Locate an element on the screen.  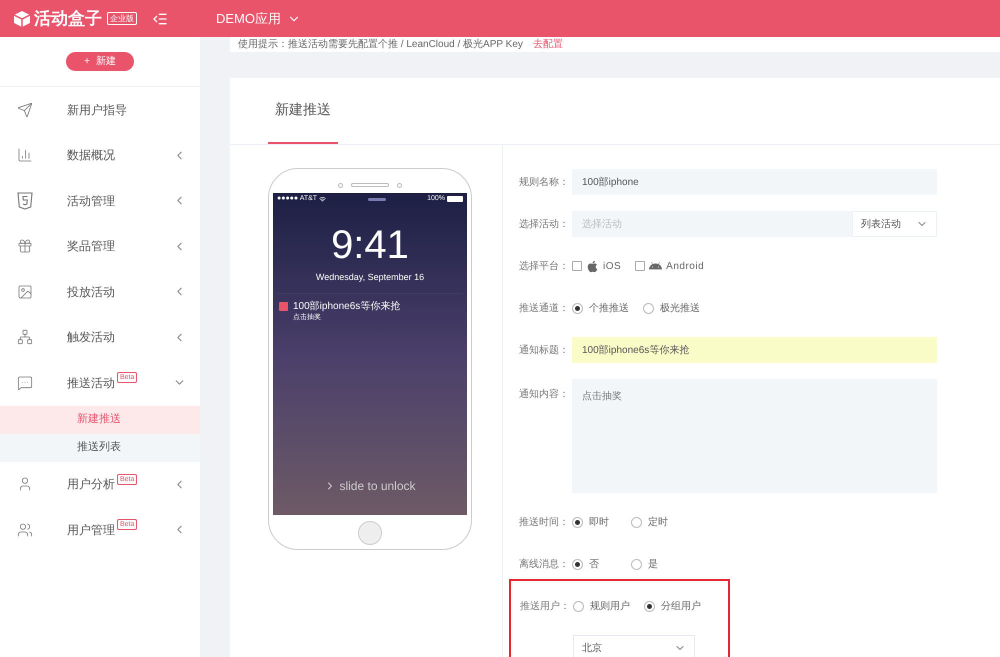
sidebar-item: 奖品管理 is located at coordinates (100, 246).